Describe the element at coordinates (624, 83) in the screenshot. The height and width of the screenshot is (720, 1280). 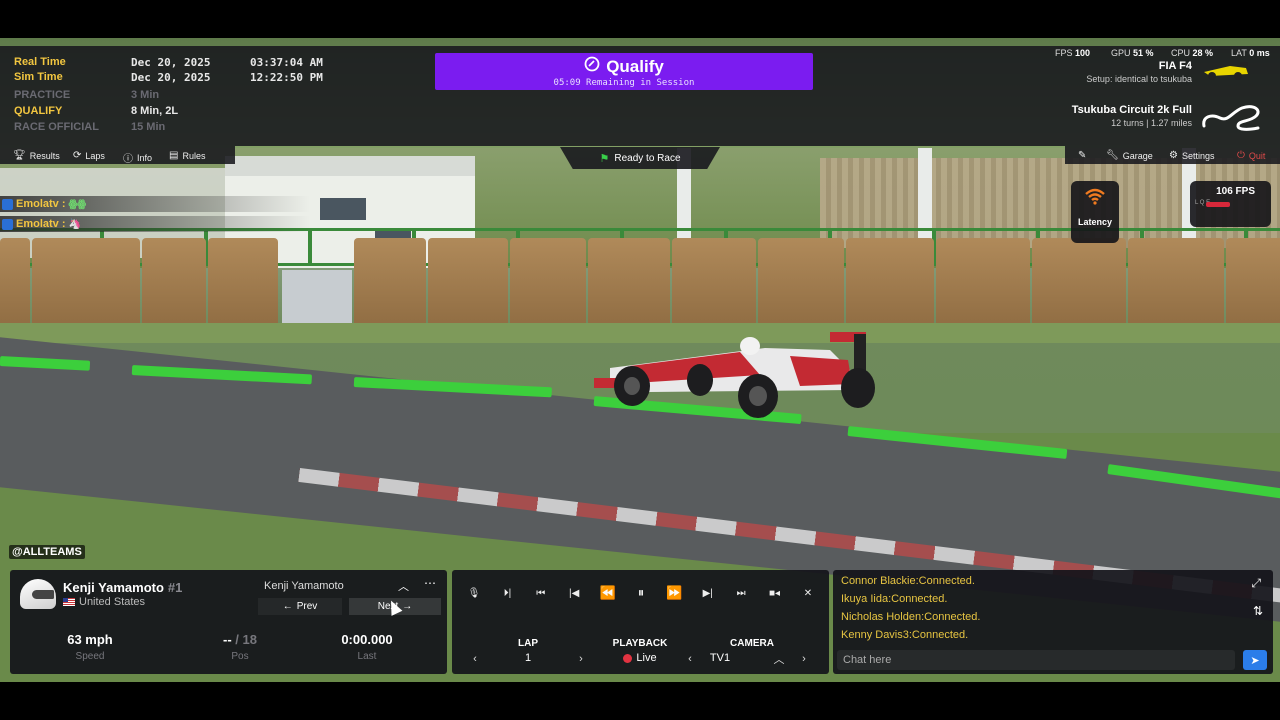
I see `session-banner-subtitle: 05:09 Remaining in Session` at that location.